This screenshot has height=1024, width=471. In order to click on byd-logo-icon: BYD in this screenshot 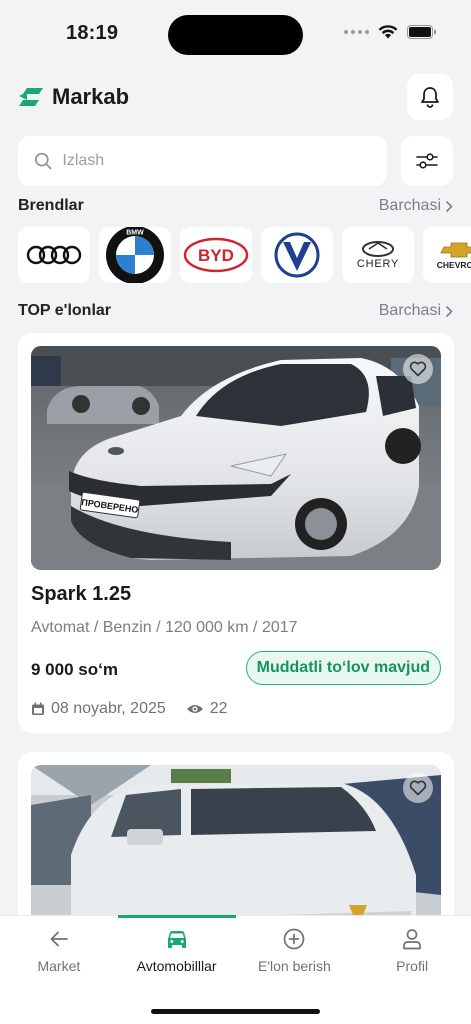, I will do `click(216, 255)`.